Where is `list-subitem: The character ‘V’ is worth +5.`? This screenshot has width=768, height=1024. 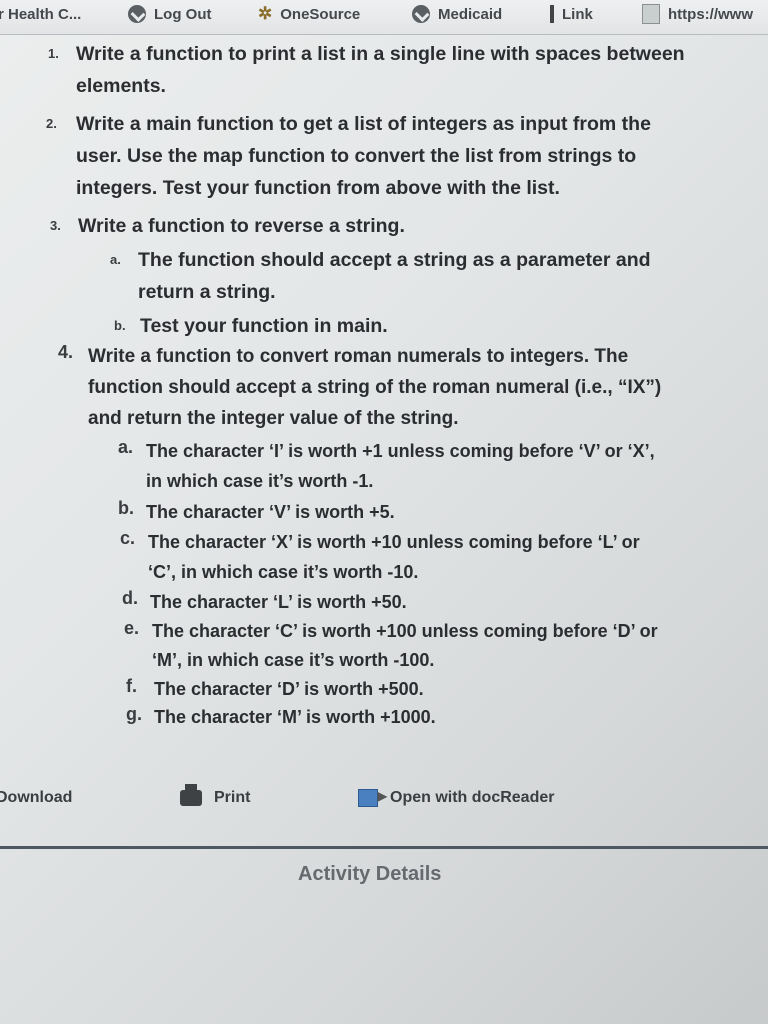
list-subitem: The character ‘V’ is worth +5. is located at coordinates (270, 512).